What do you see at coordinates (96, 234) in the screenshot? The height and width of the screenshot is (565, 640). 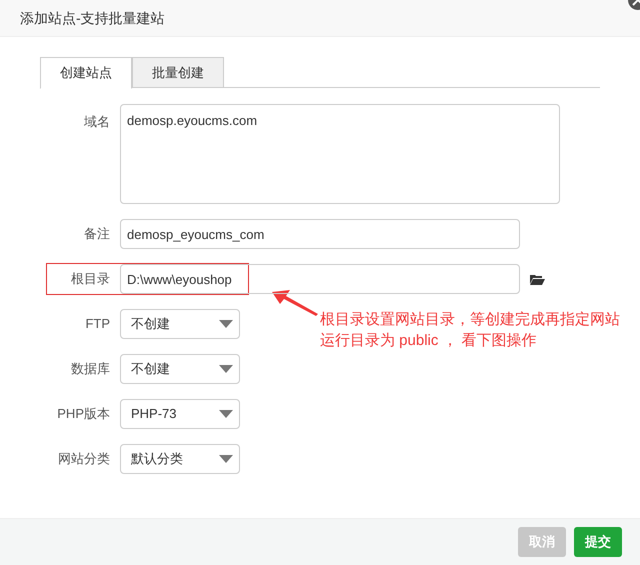 I see `field-label: 备注` at bounding box center [96, 234].